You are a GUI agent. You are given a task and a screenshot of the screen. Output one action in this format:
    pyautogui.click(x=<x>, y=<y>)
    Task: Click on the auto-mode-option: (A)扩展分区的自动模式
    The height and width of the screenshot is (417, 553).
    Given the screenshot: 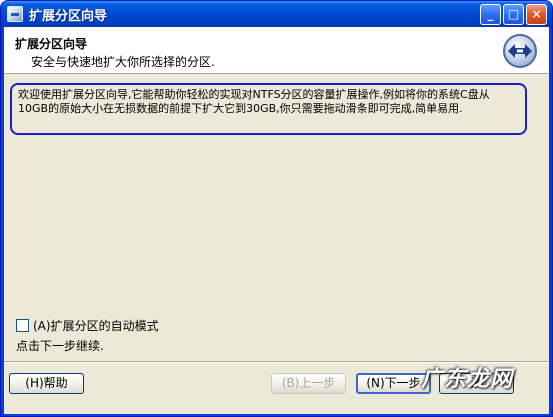 What is the action you would take?
    pyautogui.click(x=87, y=325)
    